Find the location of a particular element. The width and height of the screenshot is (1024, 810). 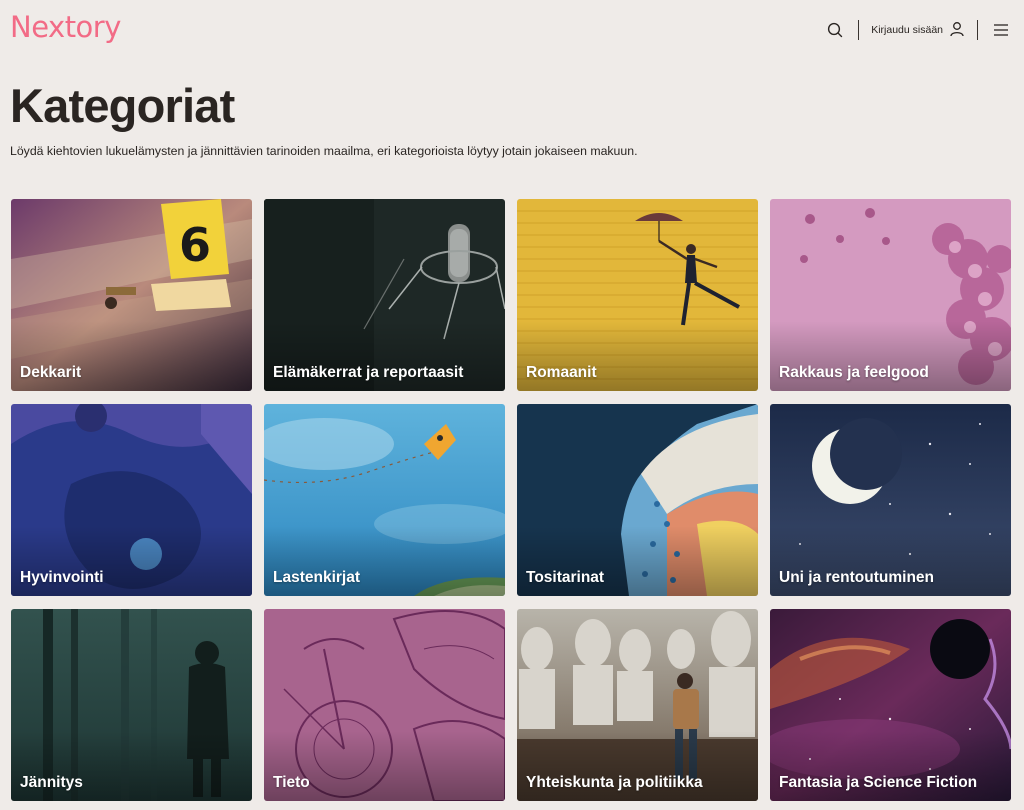

nextory-logo: Nextory is located at coordinates (65, 27).